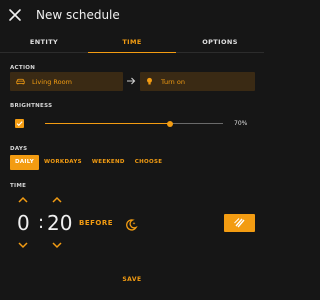 The image size is (320, 300). I want to click on brightness-slider, so click(134, 123).